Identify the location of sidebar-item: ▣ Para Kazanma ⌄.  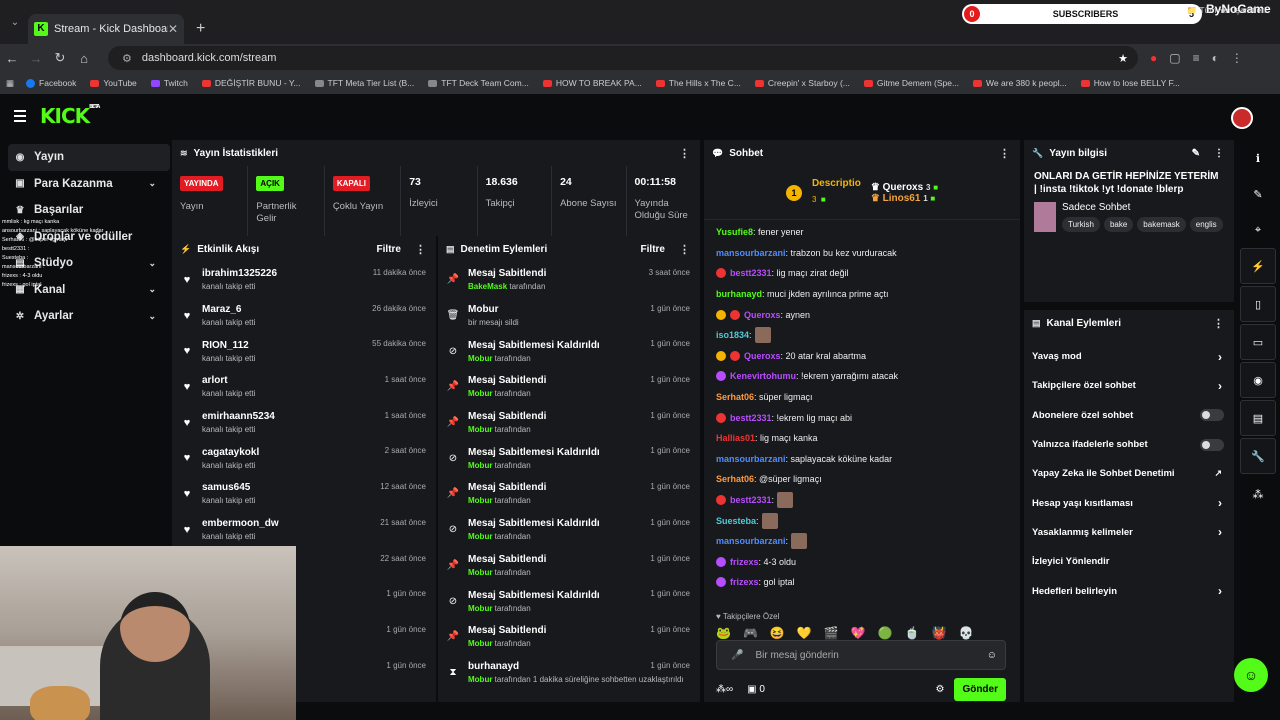
(85, 184).